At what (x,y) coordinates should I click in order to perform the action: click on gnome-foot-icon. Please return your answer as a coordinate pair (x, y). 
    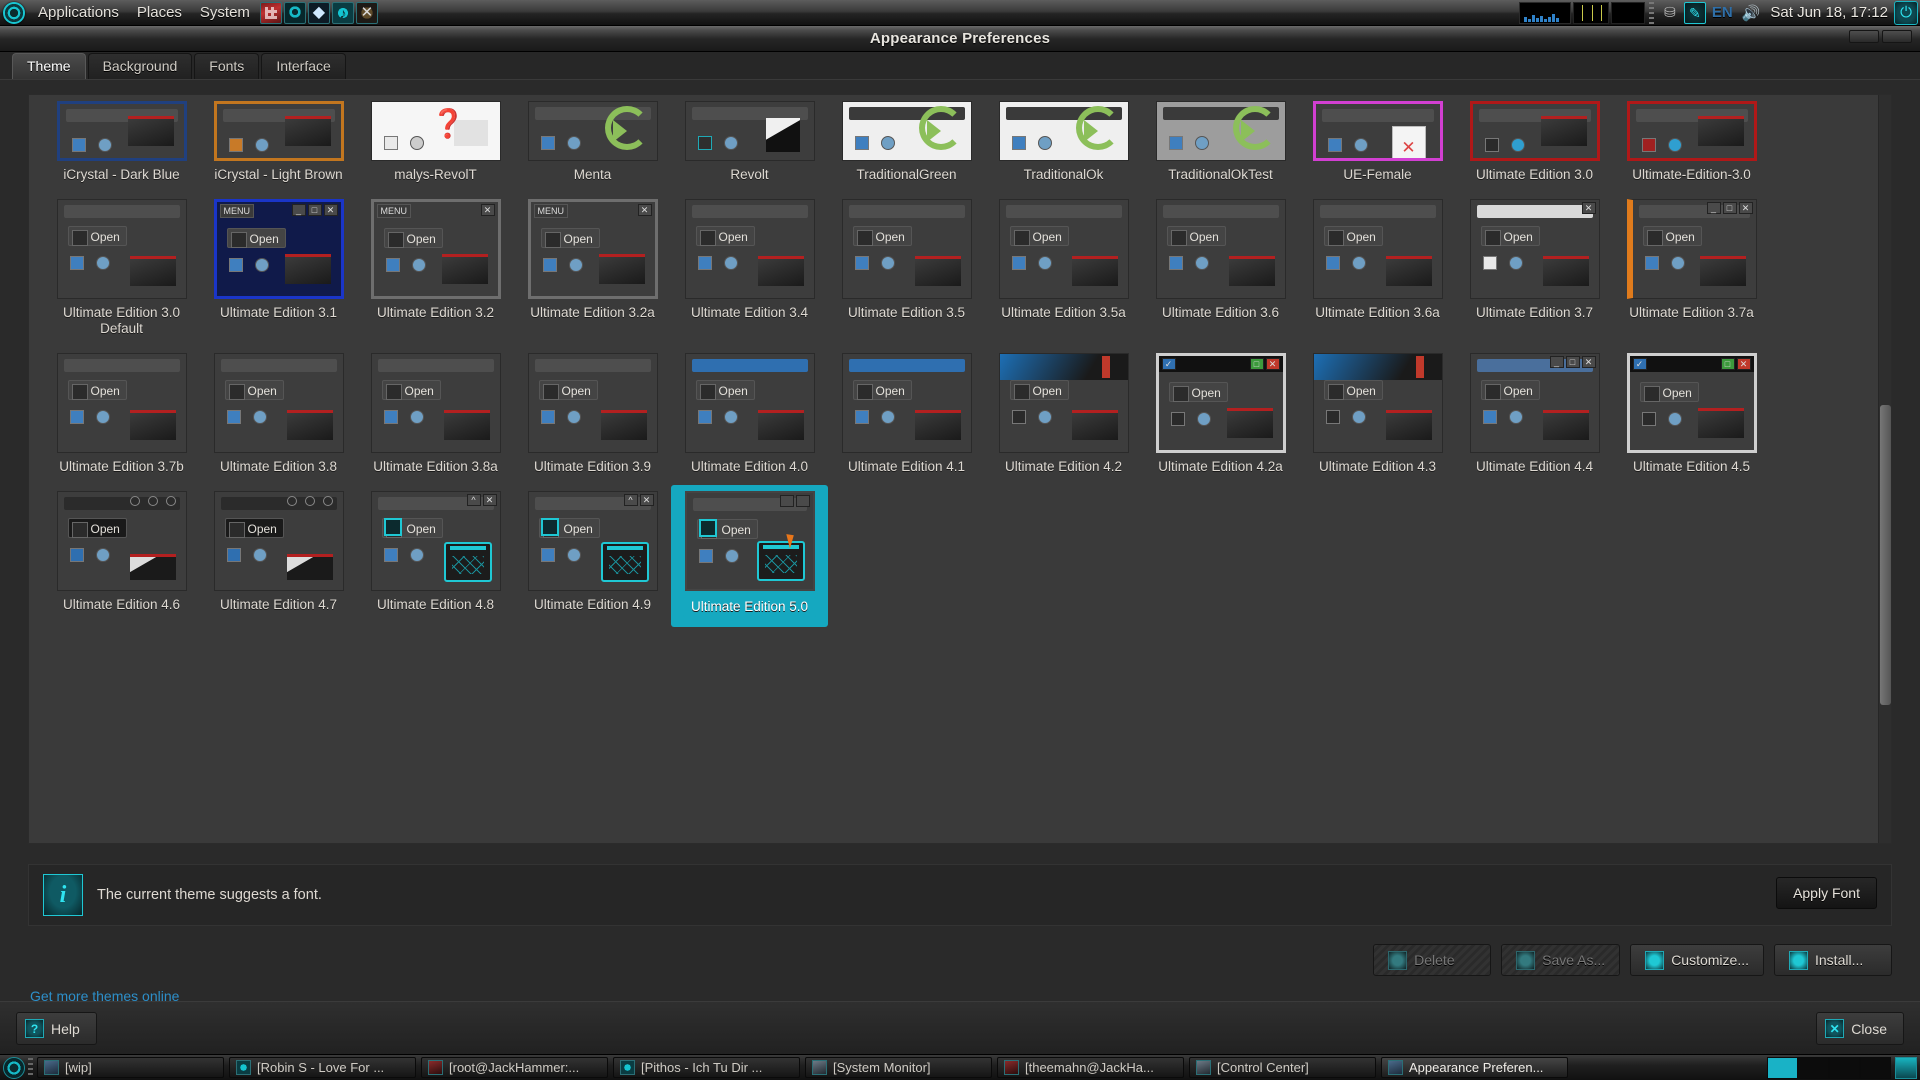
    Looking at the image, I should click on (14, 12).